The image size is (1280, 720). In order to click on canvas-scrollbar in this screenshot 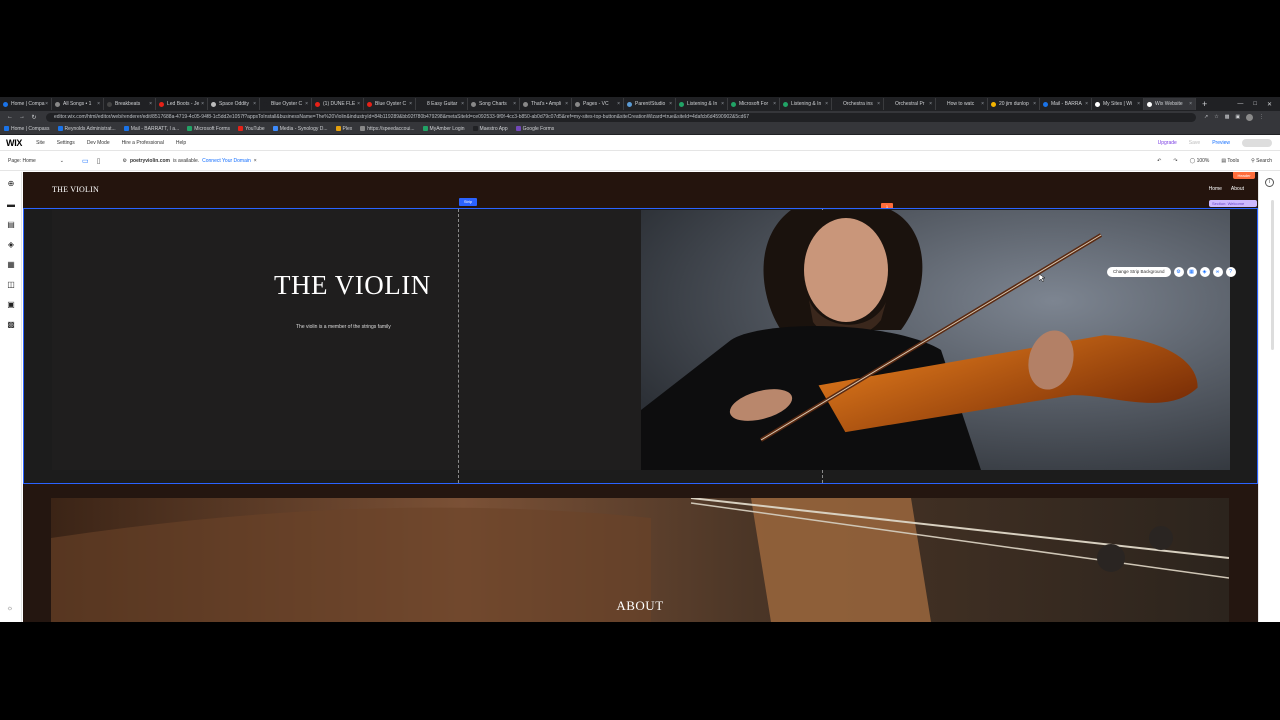, I will do `click(1272, 275)`.